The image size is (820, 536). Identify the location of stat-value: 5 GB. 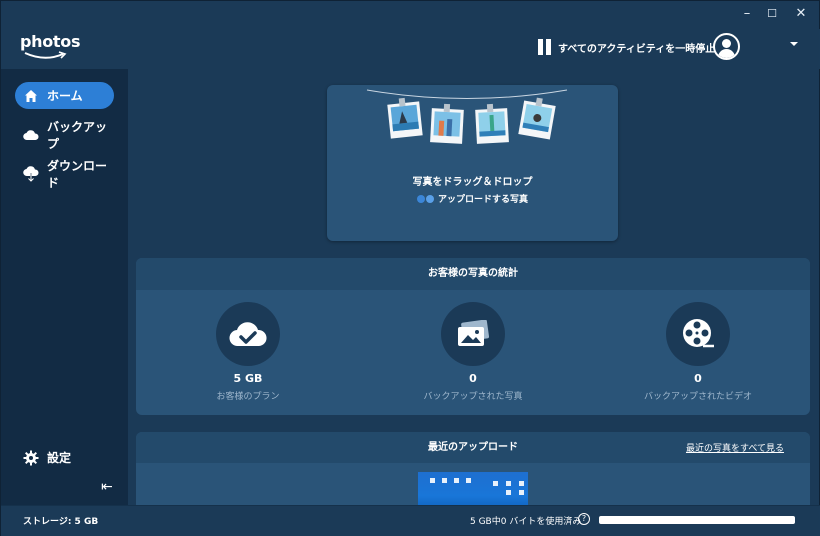
(248, 378).